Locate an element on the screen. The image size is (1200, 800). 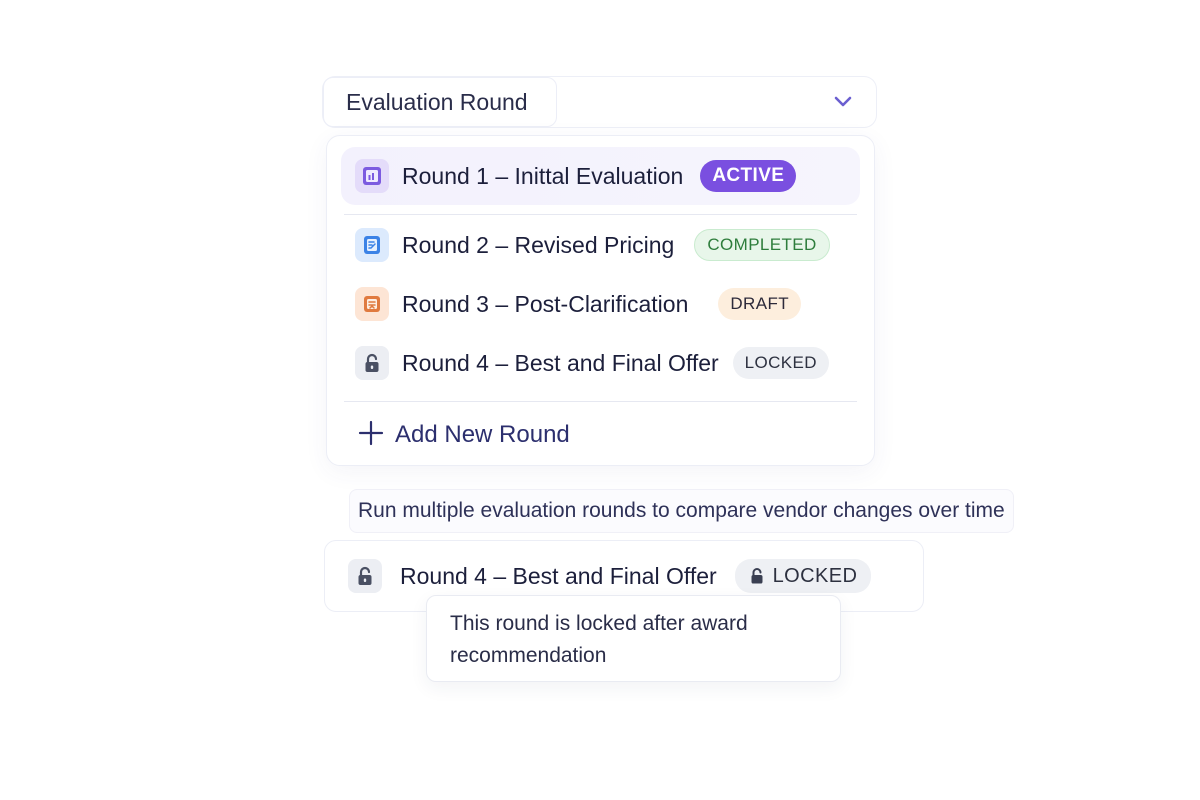
round-option-1: Round 1 – Inittal Evaluation ACTIVE is located at coordinates (600, 176).